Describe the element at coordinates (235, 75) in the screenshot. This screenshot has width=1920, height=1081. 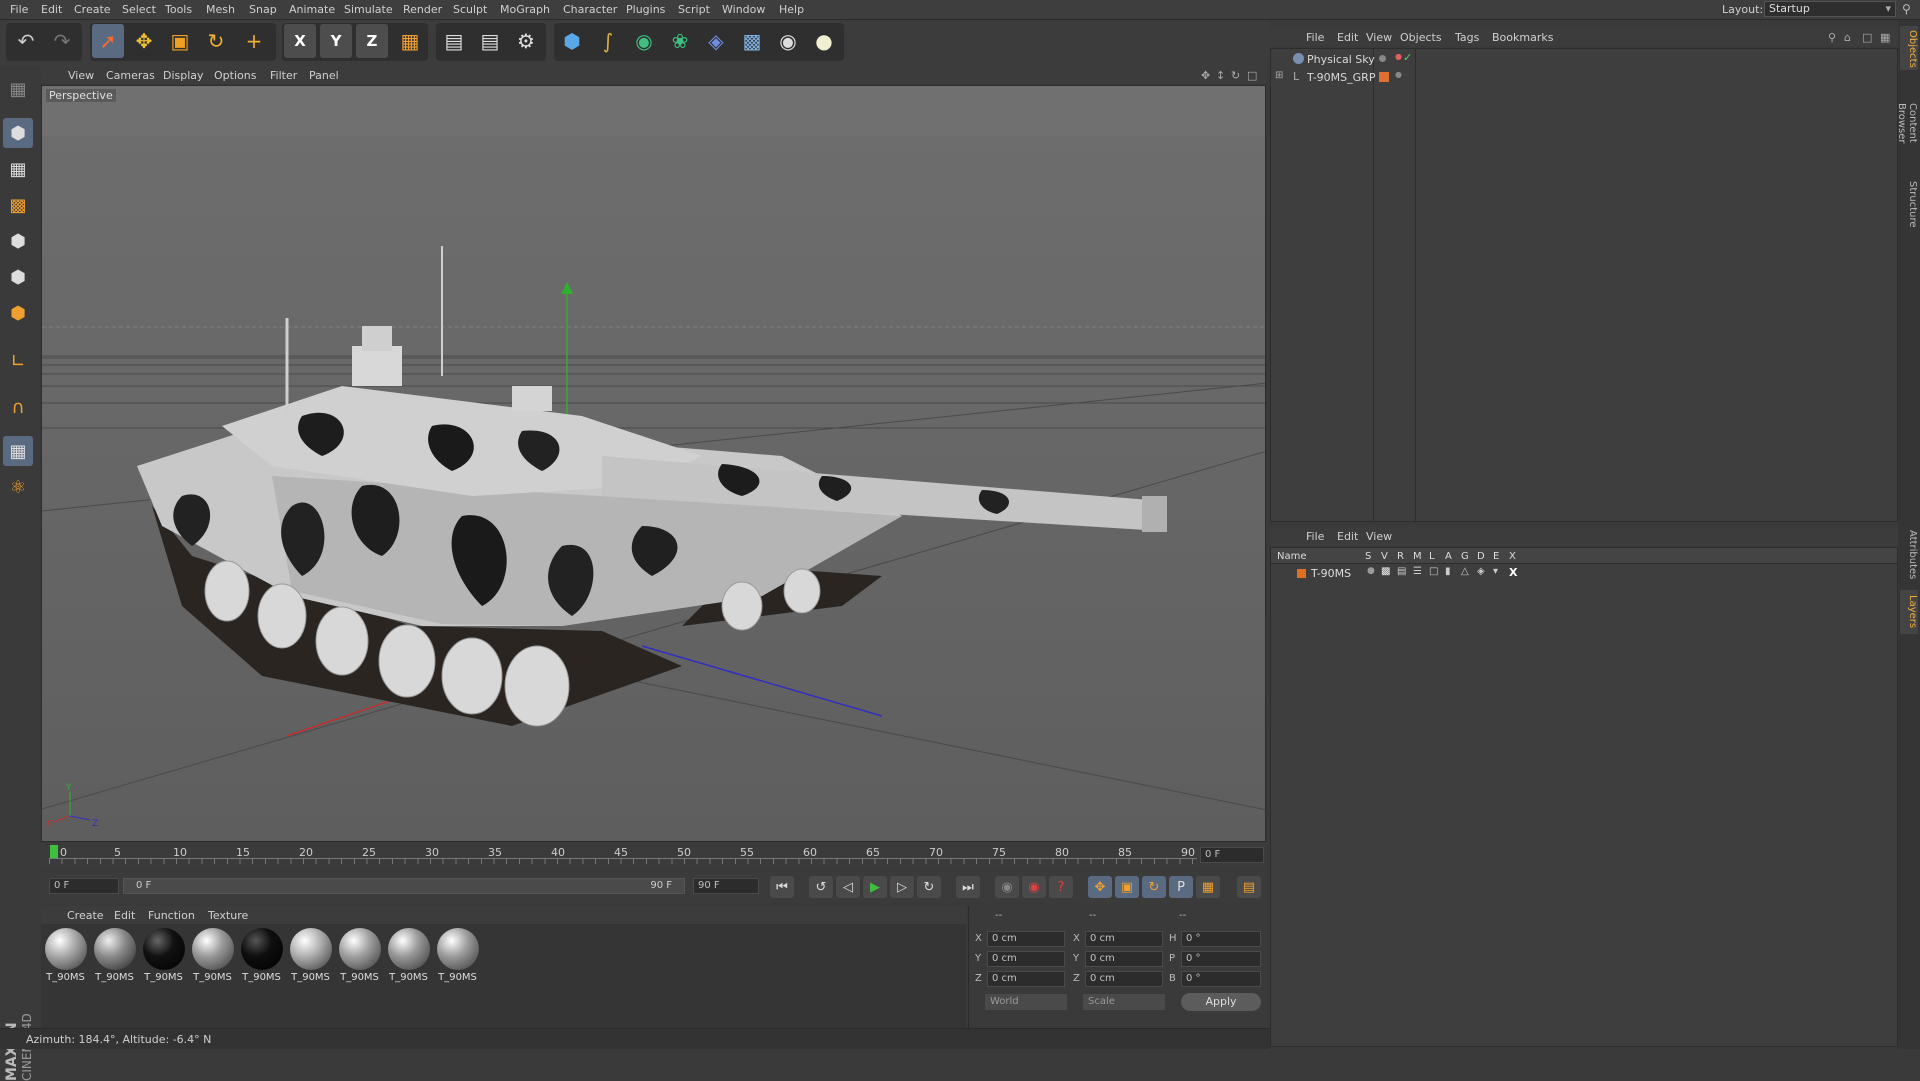
I see `viewport-menu-options: Options` at that location.